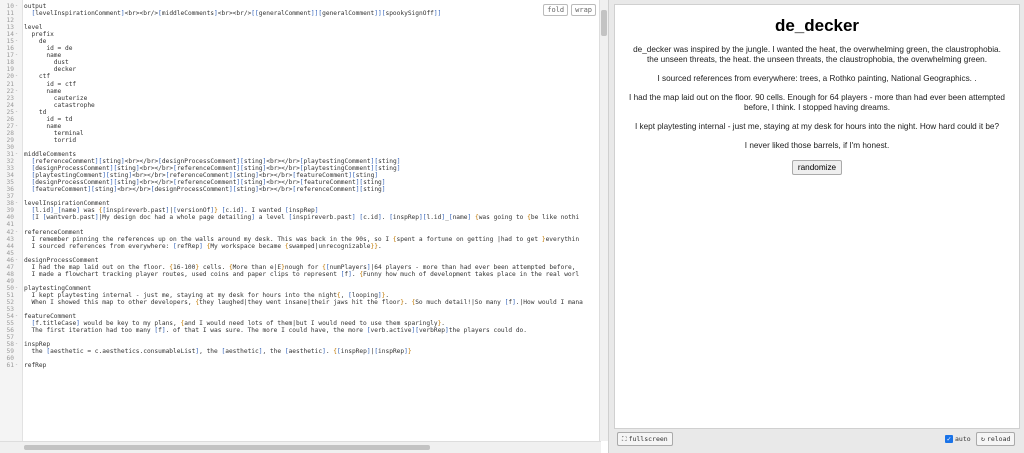  I want to click on code-line: 57, so click(300, 337).